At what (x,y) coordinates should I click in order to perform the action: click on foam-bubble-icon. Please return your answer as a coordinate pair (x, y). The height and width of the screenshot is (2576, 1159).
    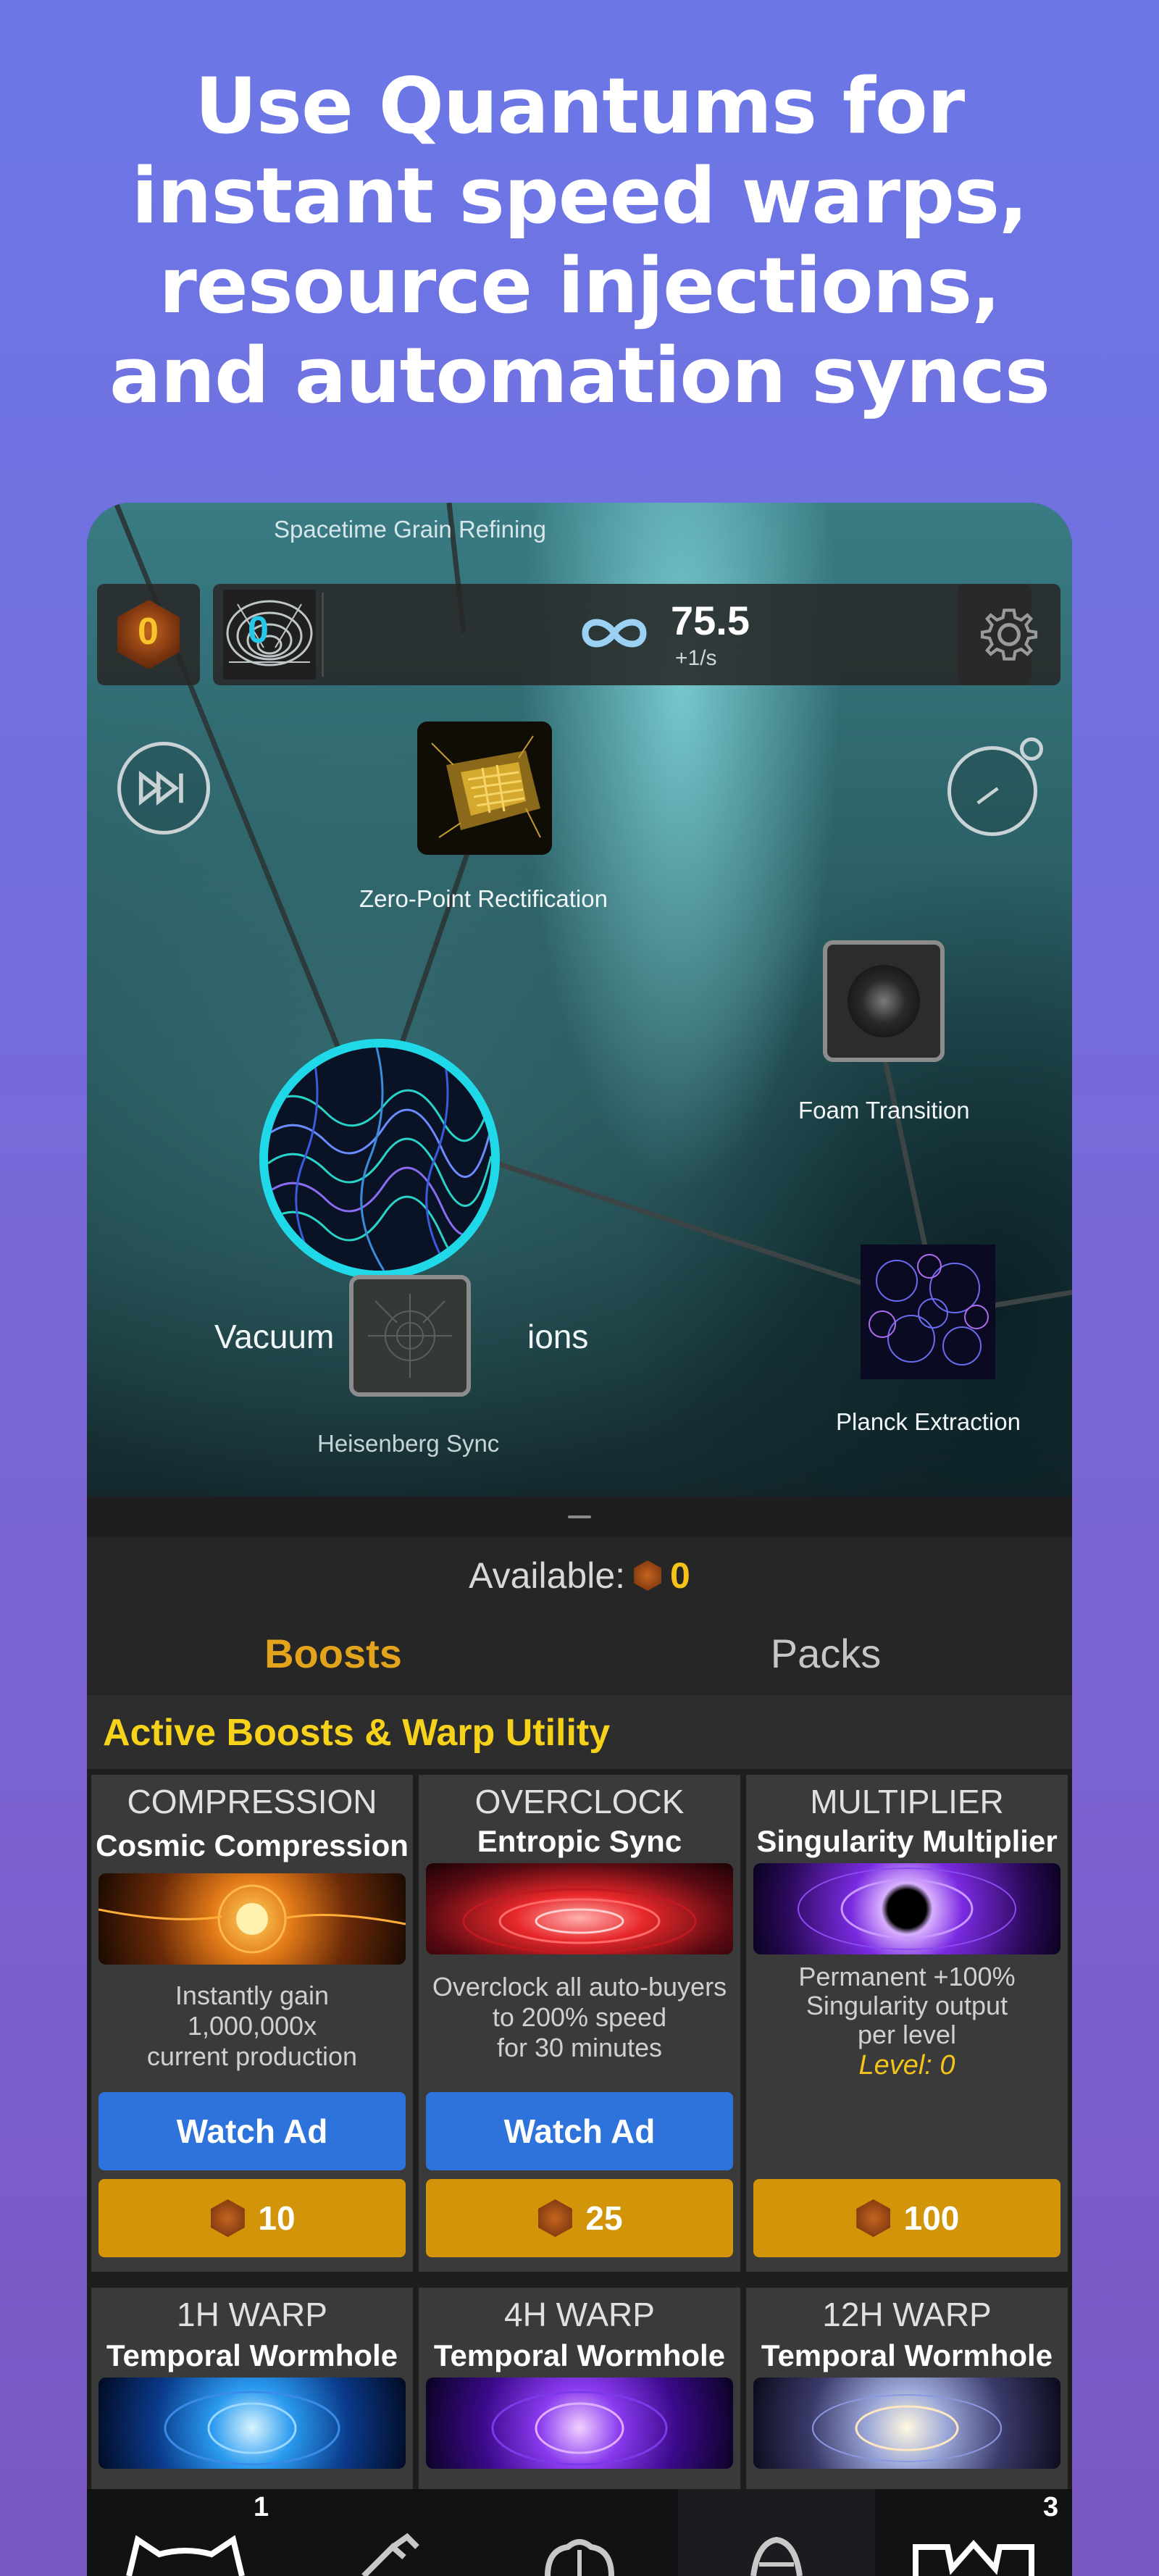
    Looking at the image, I should click on (884, 1001).